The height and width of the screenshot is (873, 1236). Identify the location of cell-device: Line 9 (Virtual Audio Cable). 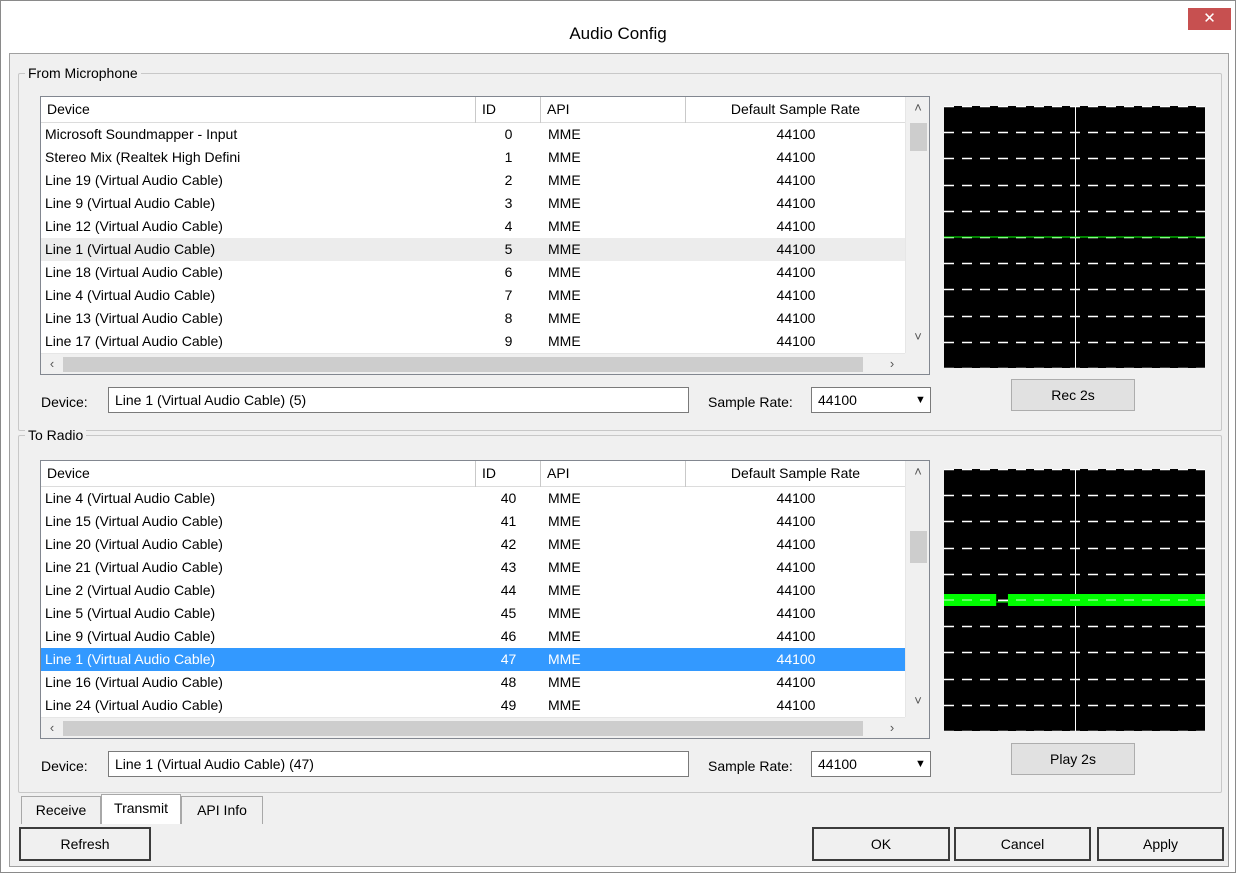
(130, 636).